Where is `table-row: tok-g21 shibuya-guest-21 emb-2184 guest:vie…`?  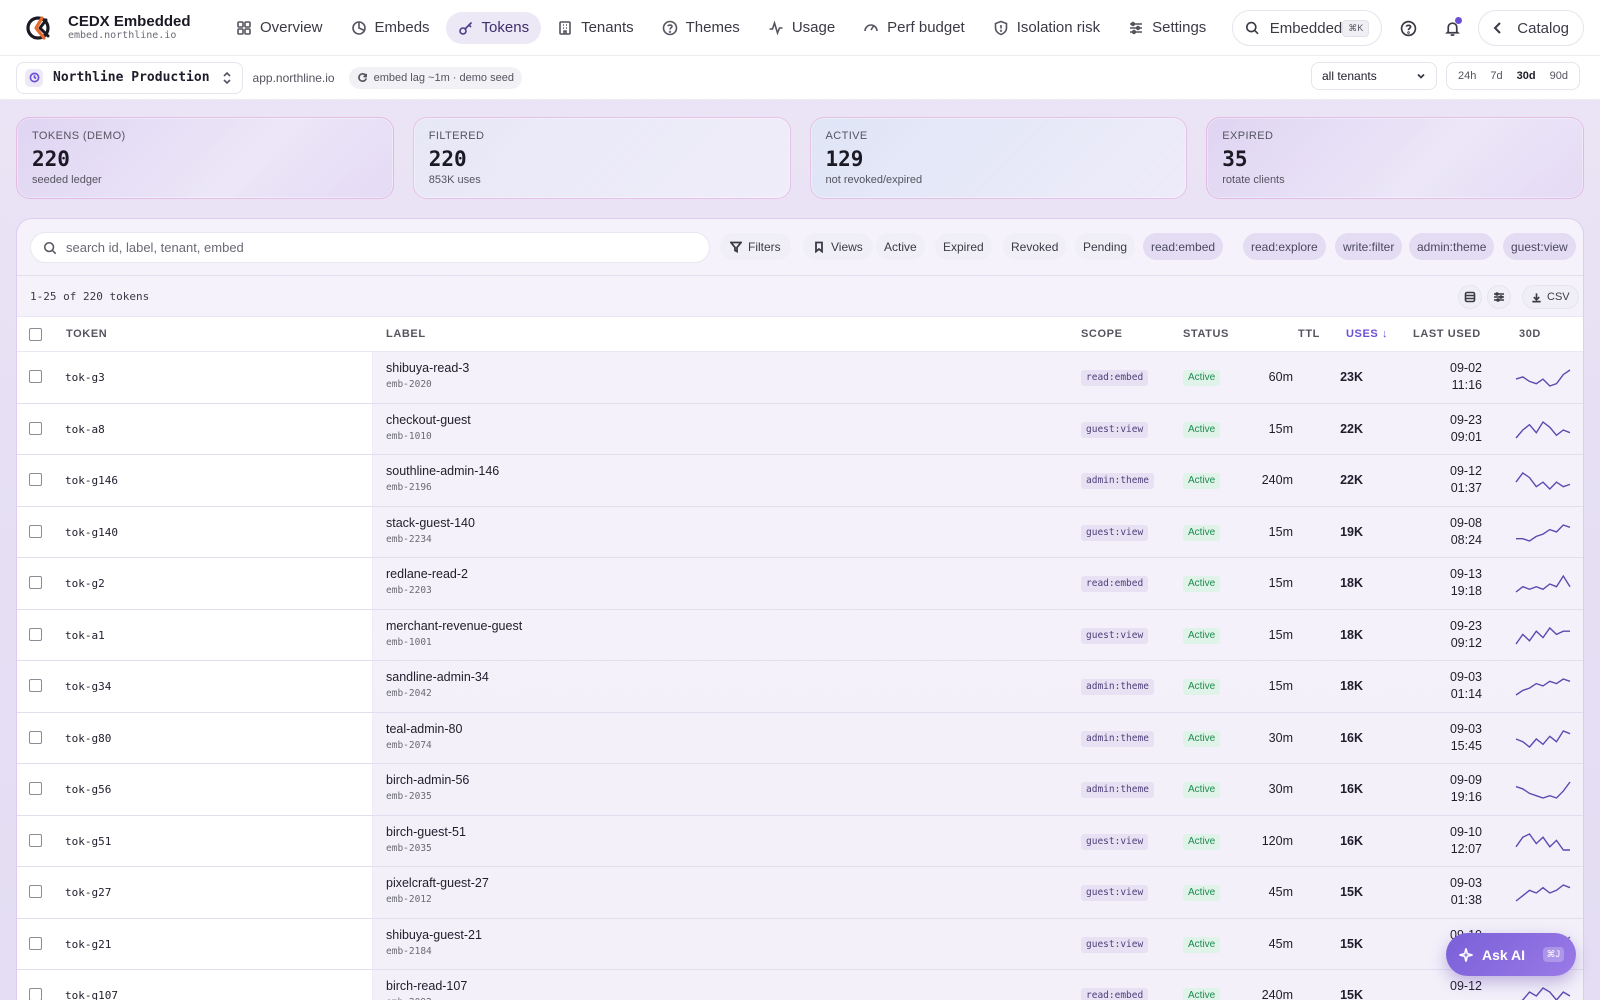
table-row: tok-g21 shibuya-guest-21 emb-2184 guest:vie… is located at coordinates (800, 944).